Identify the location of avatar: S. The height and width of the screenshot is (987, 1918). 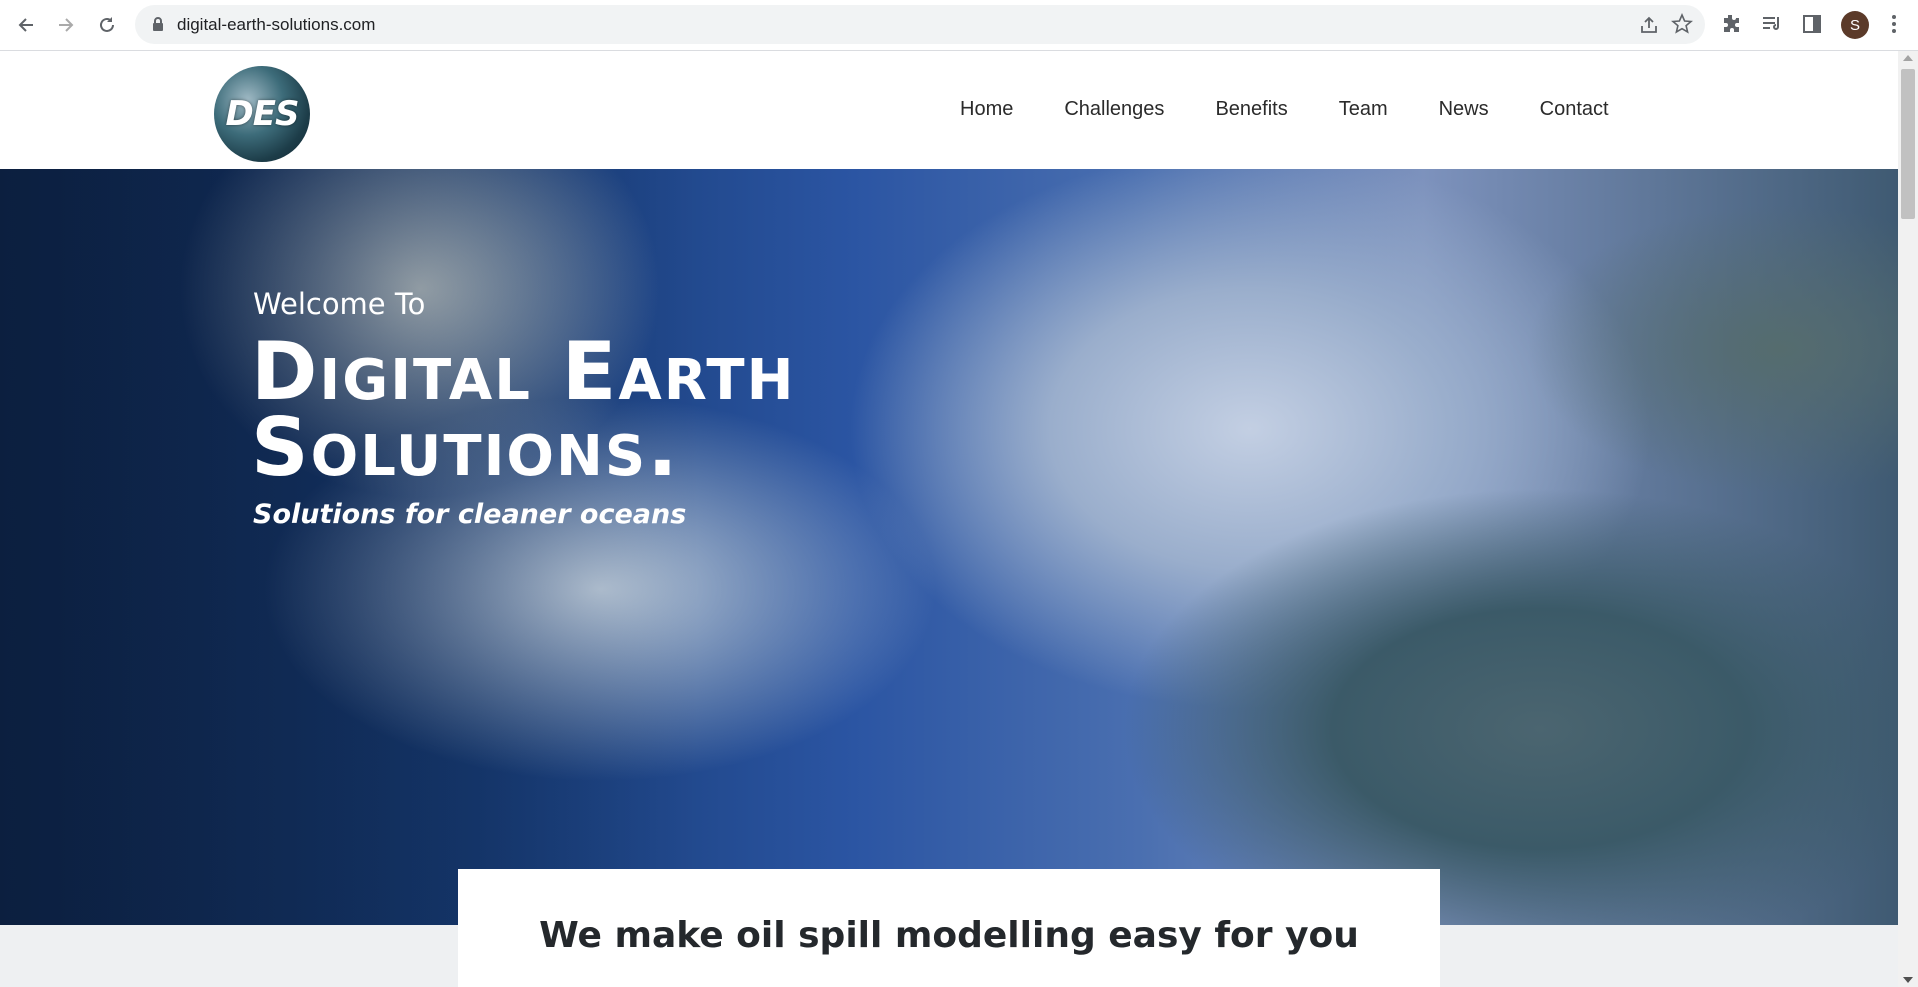
(1855, 25).